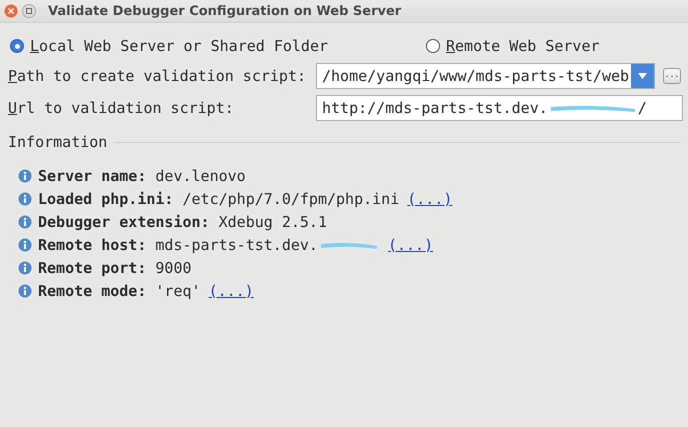 This screenshot has height=427, width=688. I want to click on info-text: Loaded php.ini: /etc/php/7.0/fpm/php.ini, so click(219, 199).